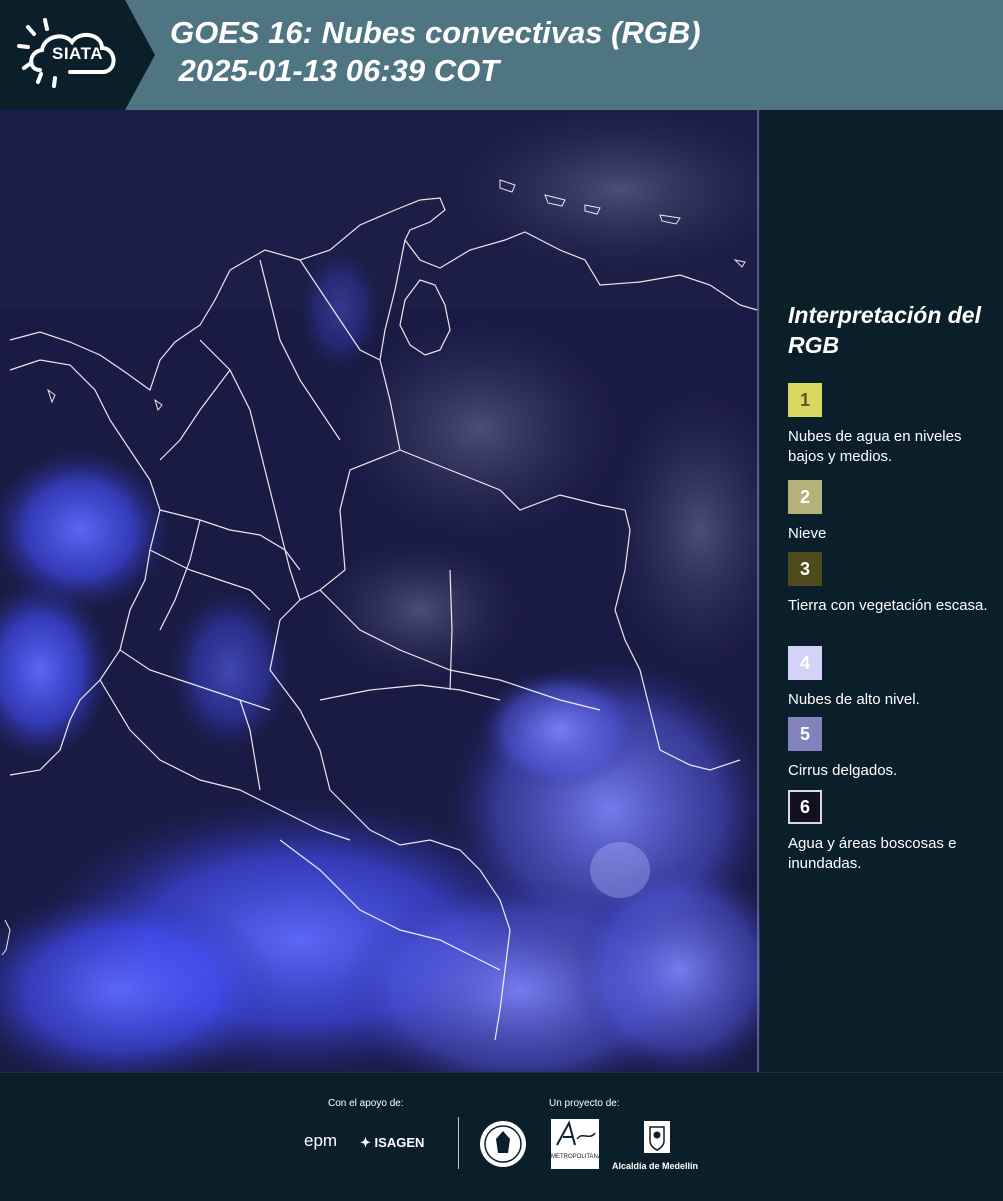 The image size is (1003, 1201). I want to click on footer-divider, so click(458, 1143).